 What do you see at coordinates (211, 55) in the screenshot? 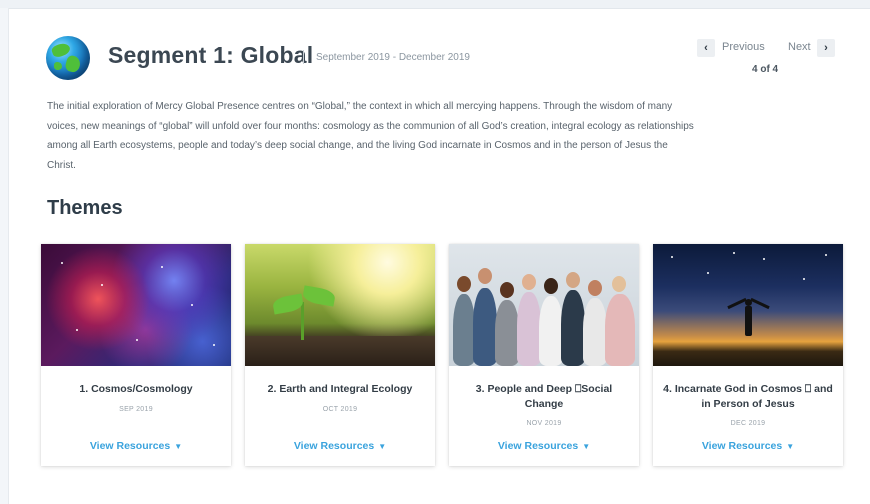
I see `page-title: Segment 1: Global` at bounding box center [211, 55].